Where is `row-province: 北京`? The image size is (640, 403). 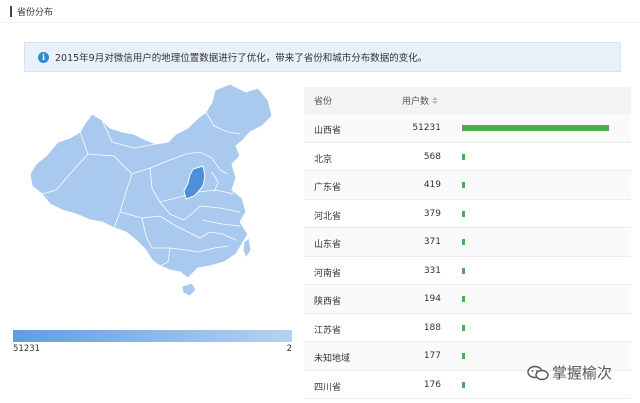
row-province: 北京 is located at coordinates (323, 159).